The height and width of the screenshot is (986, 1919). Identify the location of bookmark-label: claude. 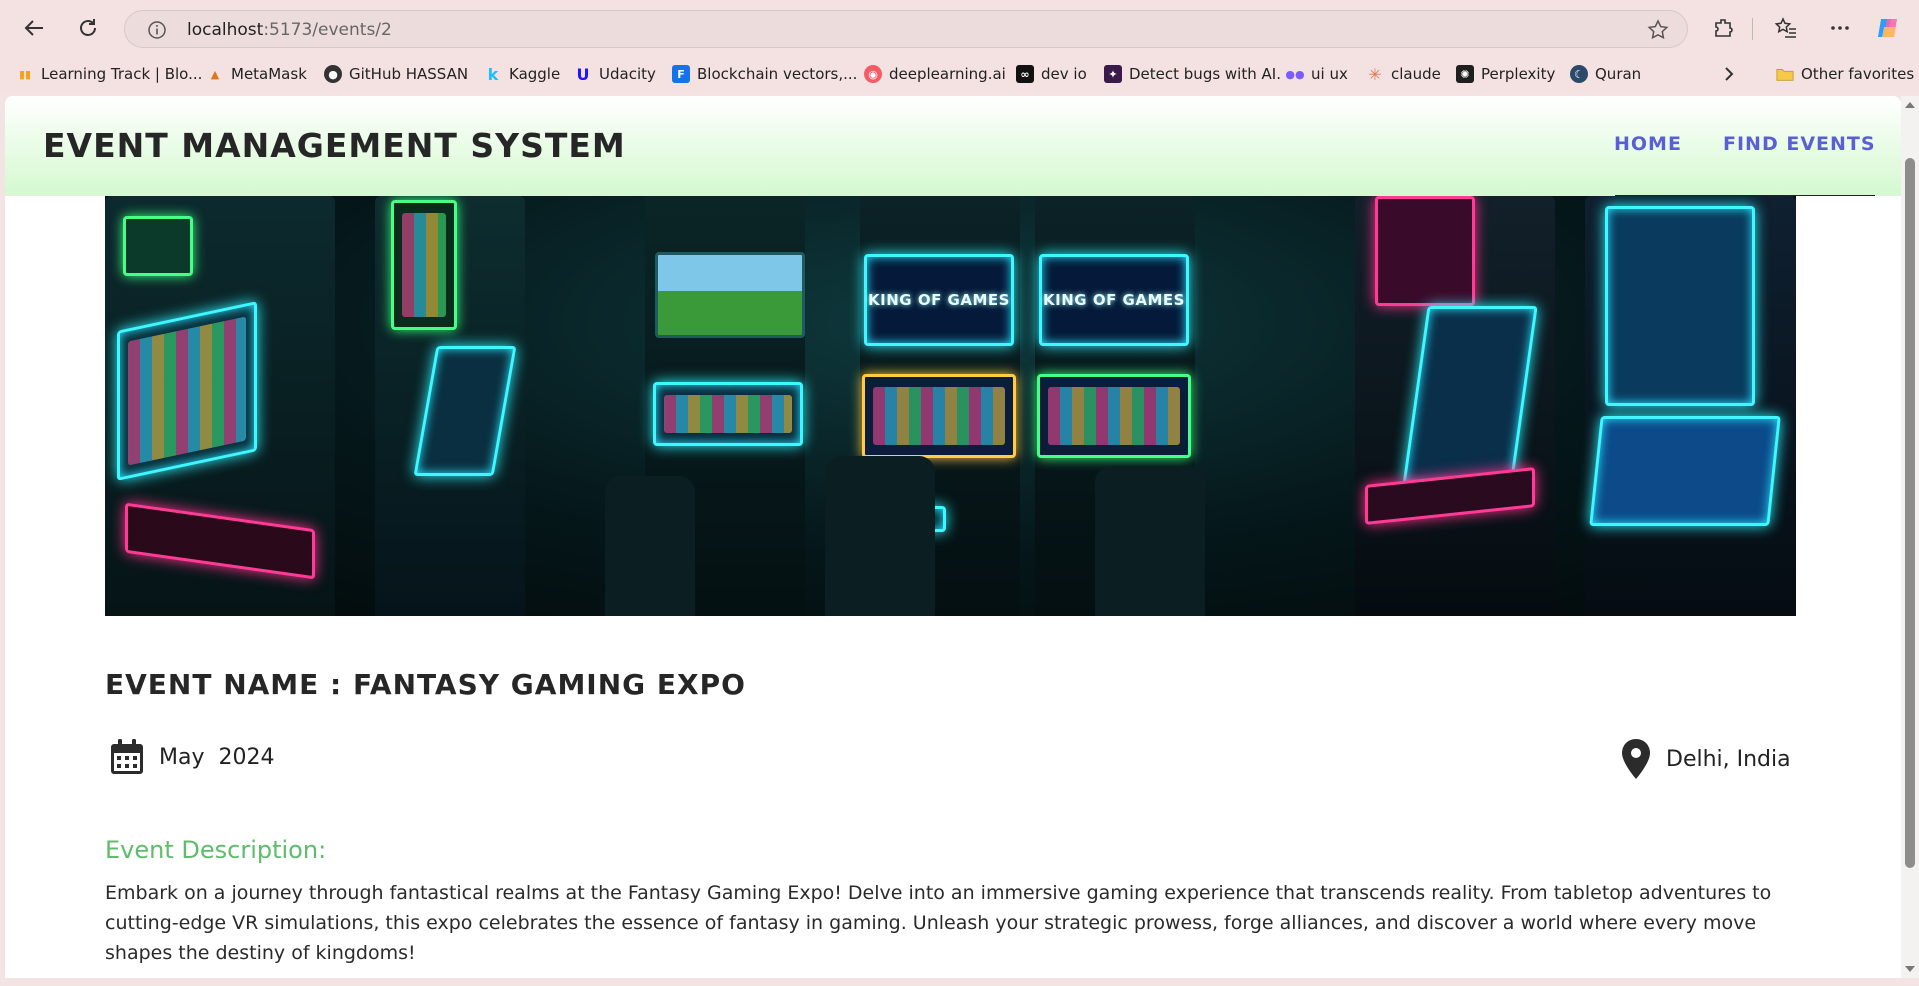
(1416, 74).